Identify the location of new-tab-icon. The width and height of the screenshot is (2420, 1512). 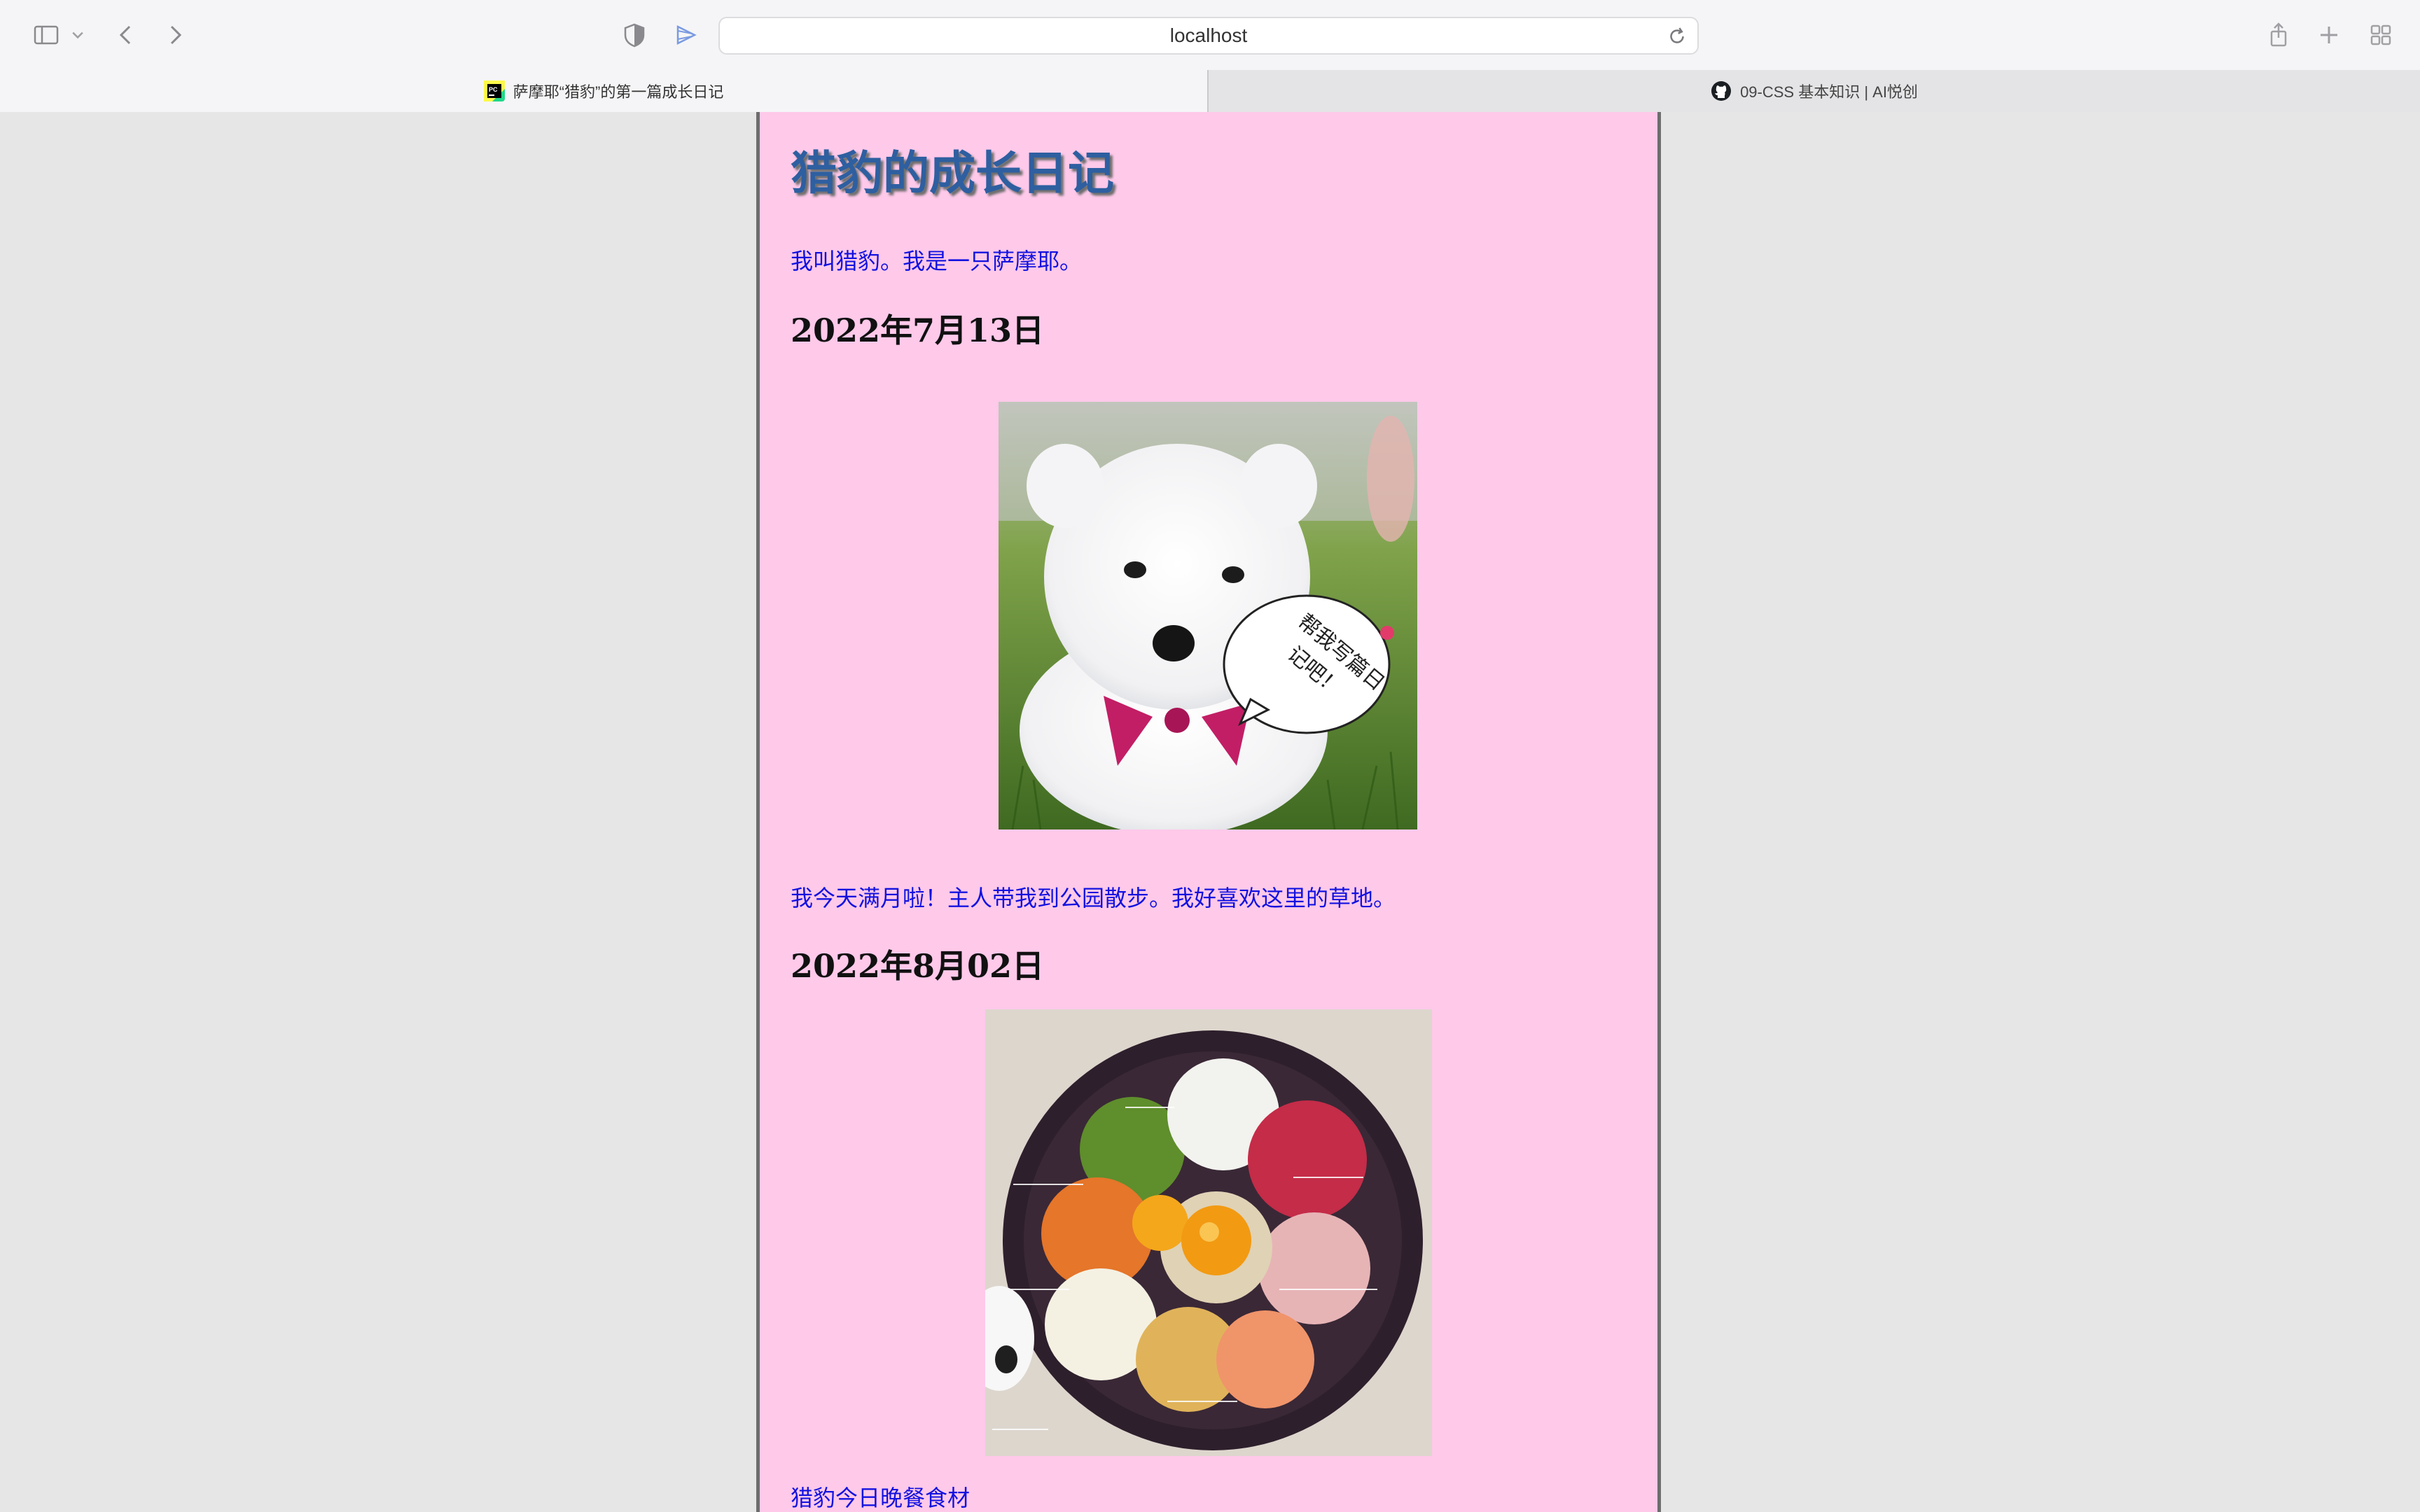
(2329, 35).